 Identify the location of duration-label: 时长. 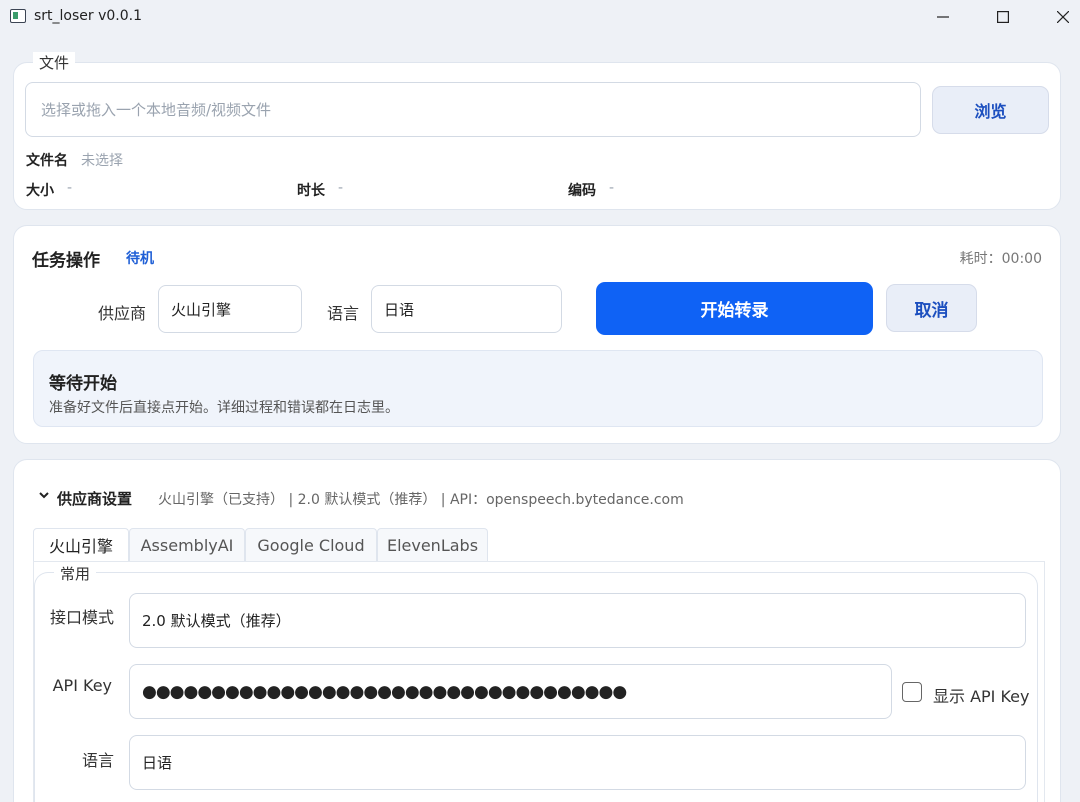
(311, 191).